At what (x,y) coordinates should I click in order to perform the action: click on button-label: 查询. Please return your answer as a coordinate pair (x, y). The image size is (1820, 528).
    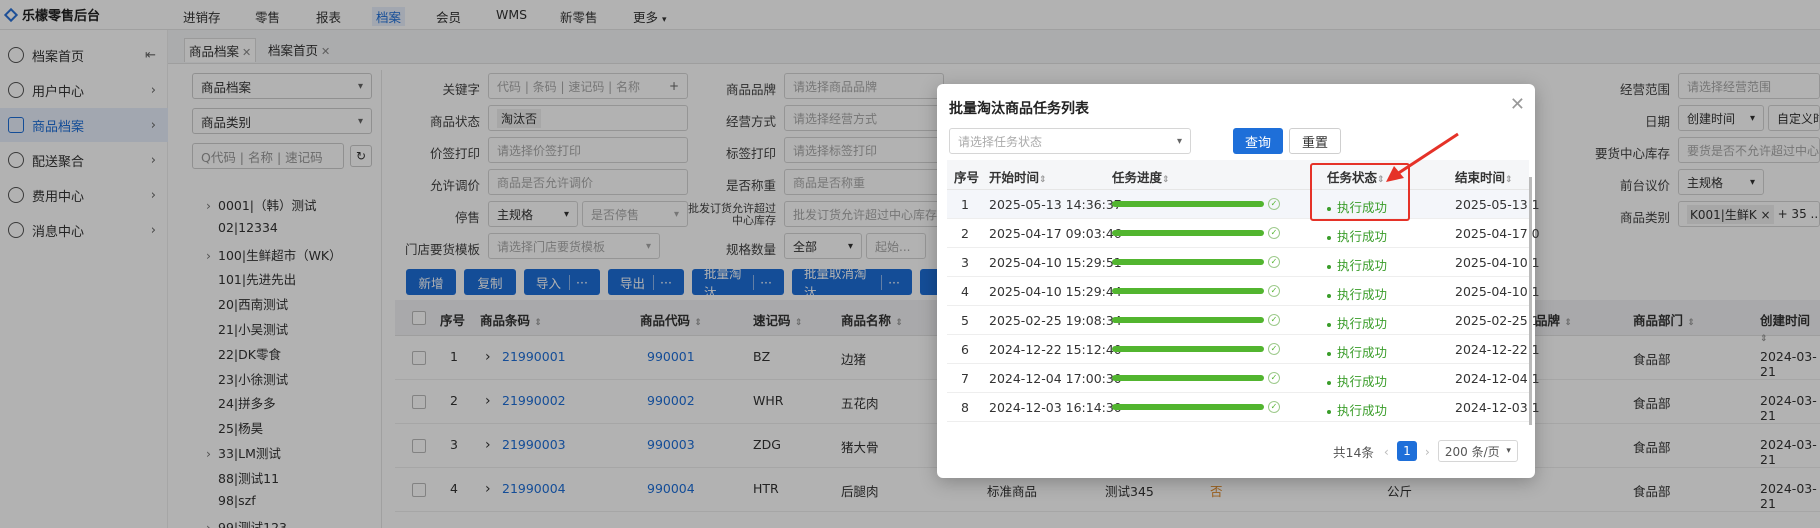
    Looking at the image, I should click on (1257, 143).